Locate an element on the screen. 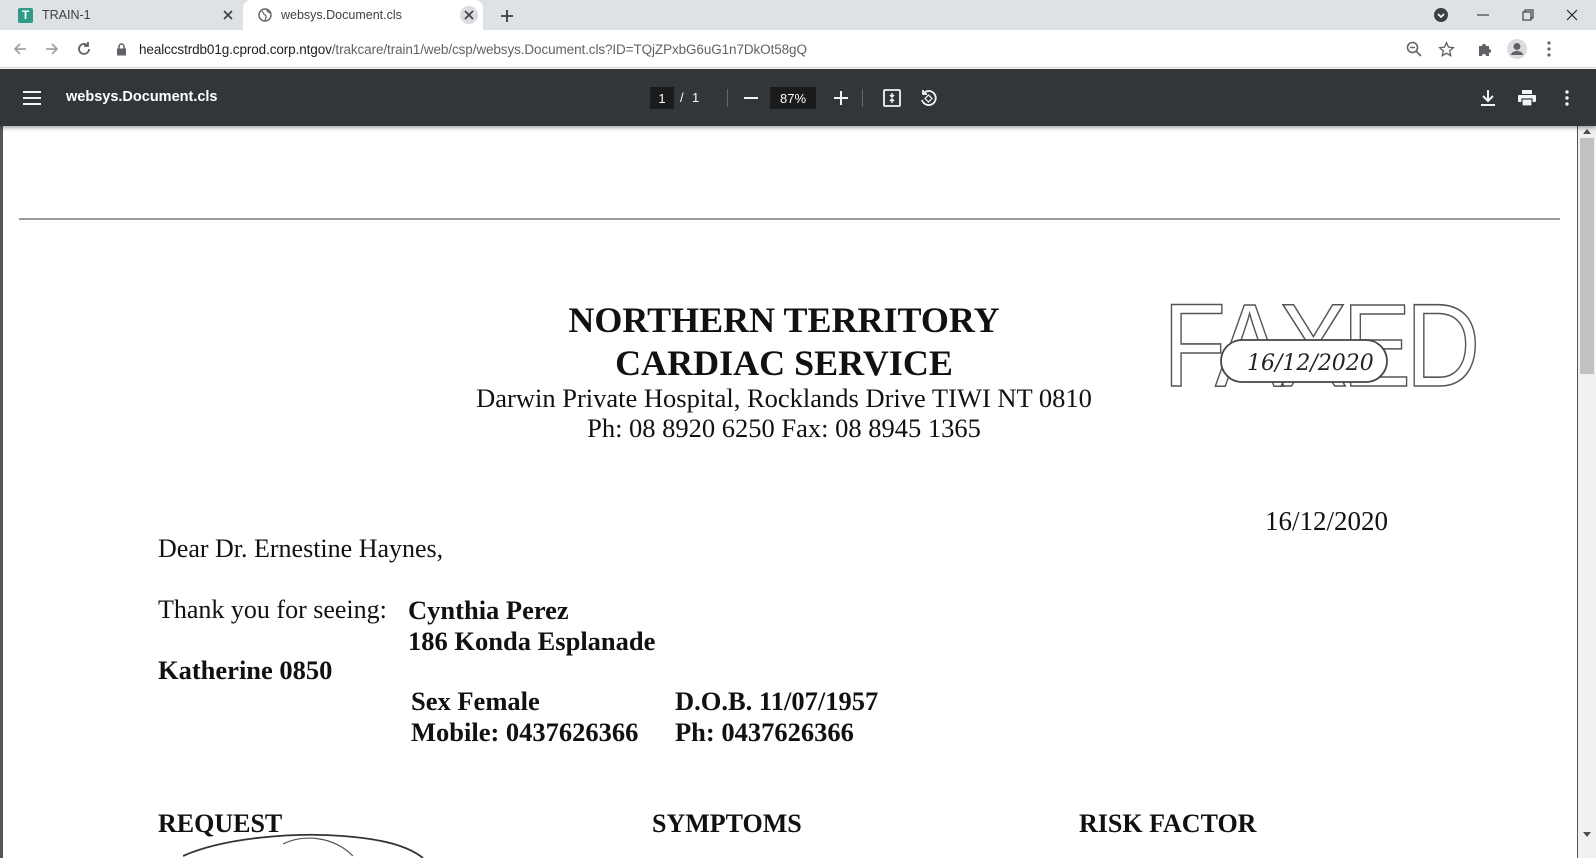  new-tab-button is located at coordinates (507, 16).